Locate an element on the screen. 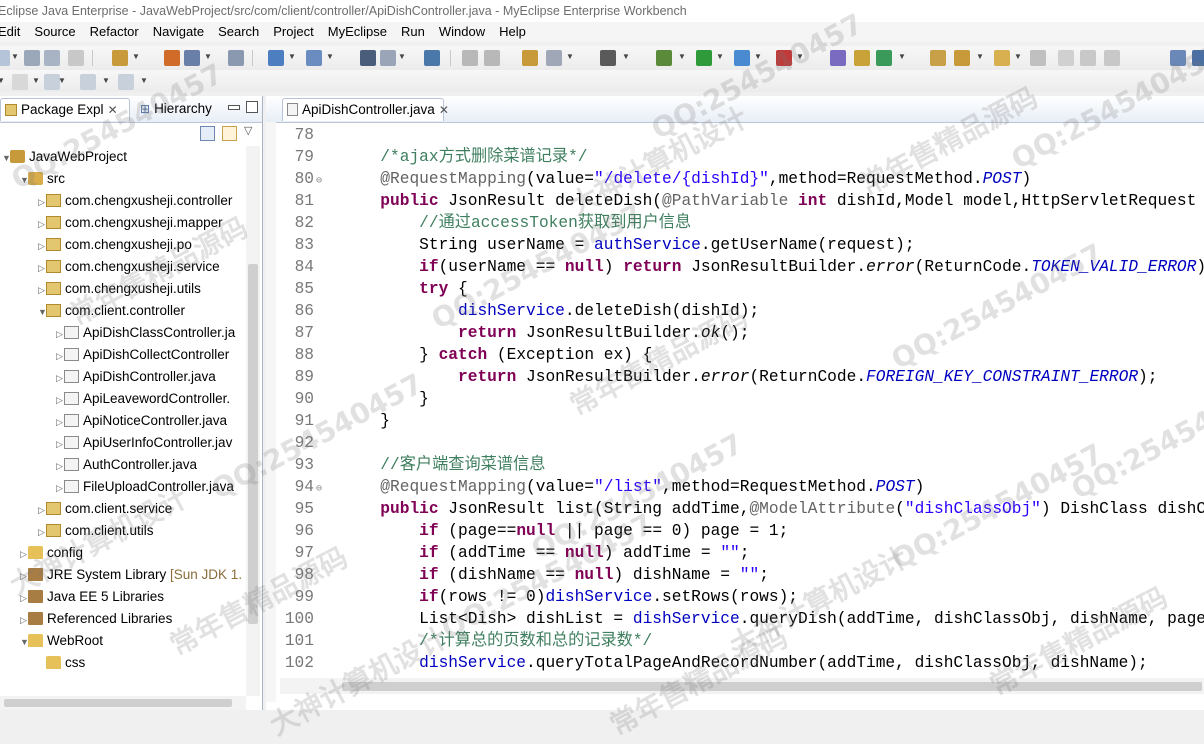 The width and height of the screenshot is (1204, 744). tree-item: ▷ ApiLeavewordController. is located at coordinates (143, 399).